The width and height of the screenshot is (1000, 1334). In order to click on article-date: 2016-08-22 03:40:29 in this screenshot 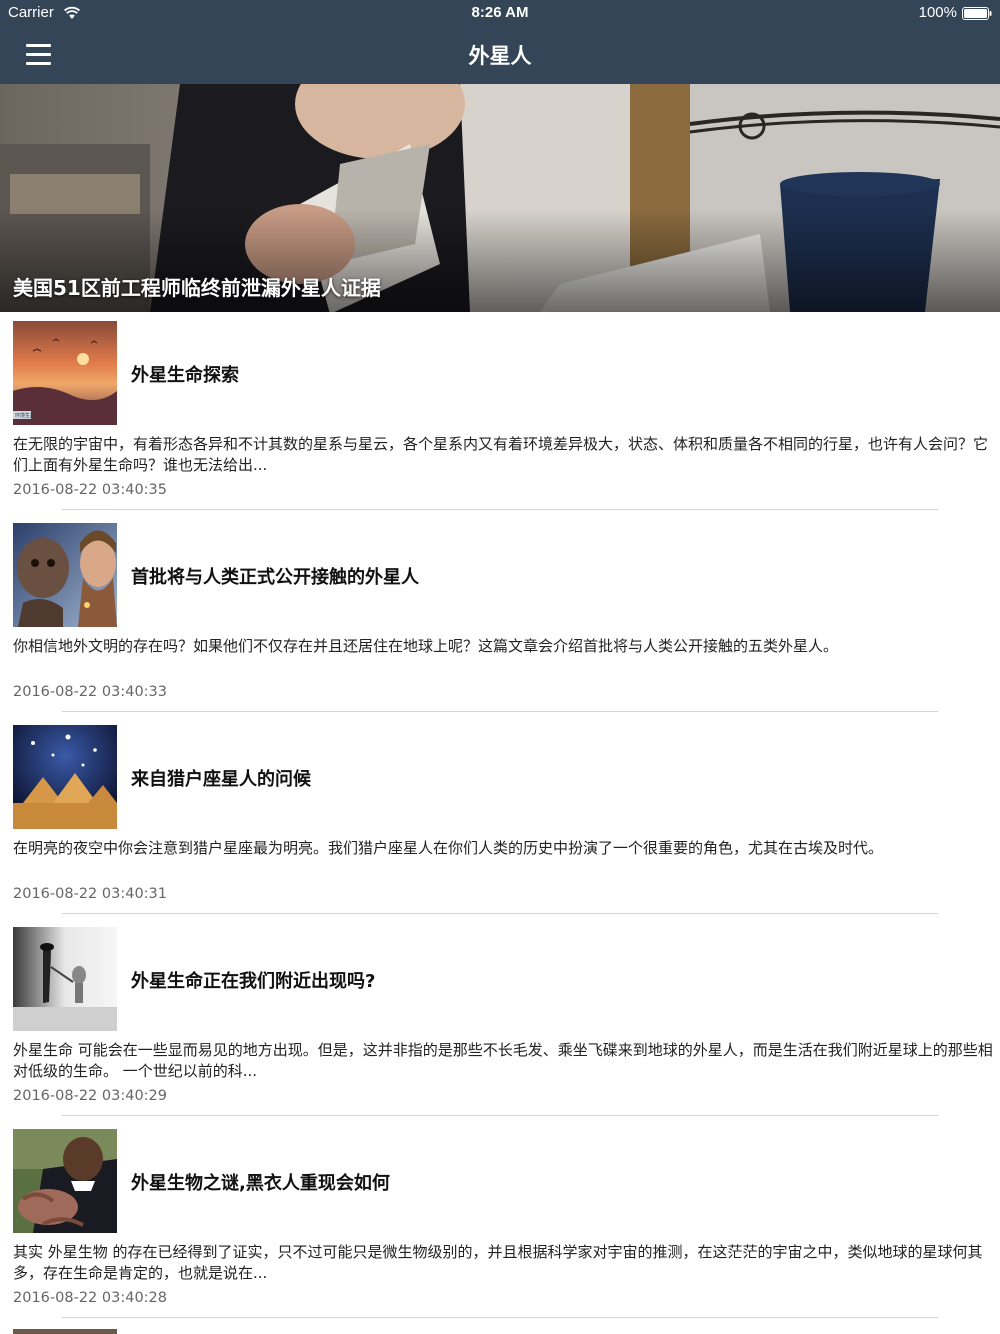, I will do `click(90, 1096)`.